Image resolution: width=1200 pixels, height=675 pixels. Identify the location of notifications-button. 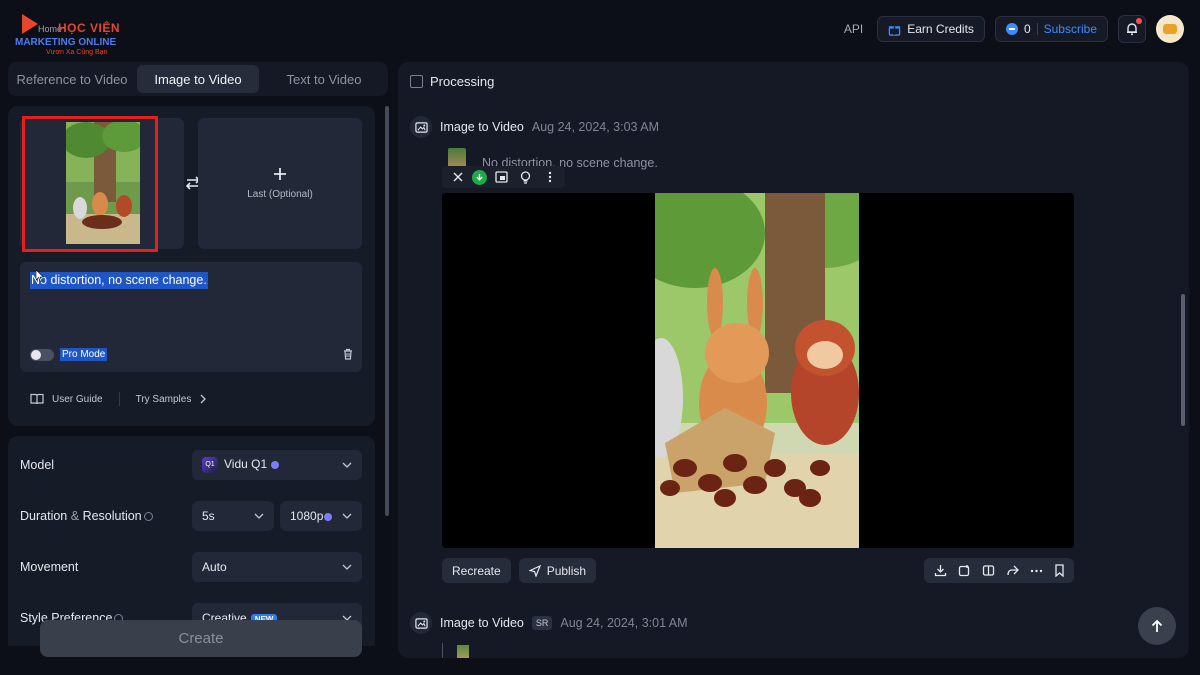
(1132, 29).